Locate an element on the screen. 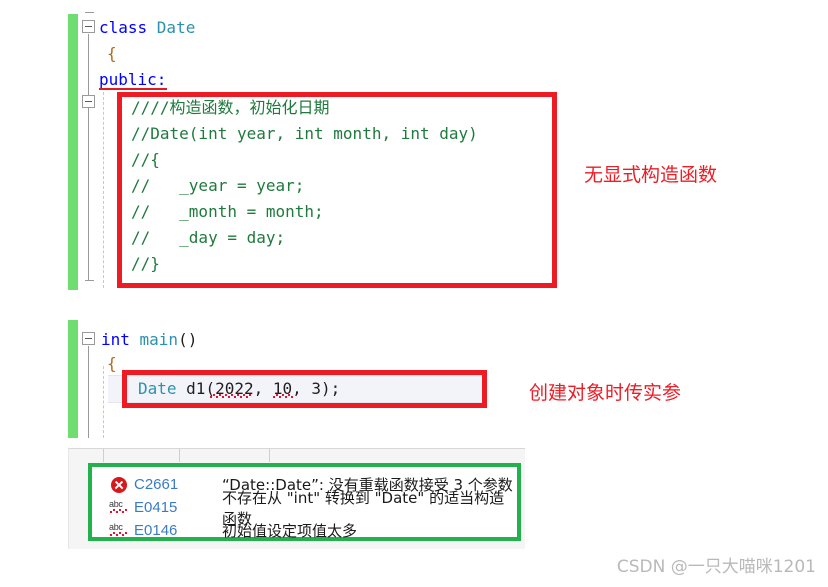 The width and height of the screenshot is (828, 587). indent-guide-main is located at coordinates (103, 402).